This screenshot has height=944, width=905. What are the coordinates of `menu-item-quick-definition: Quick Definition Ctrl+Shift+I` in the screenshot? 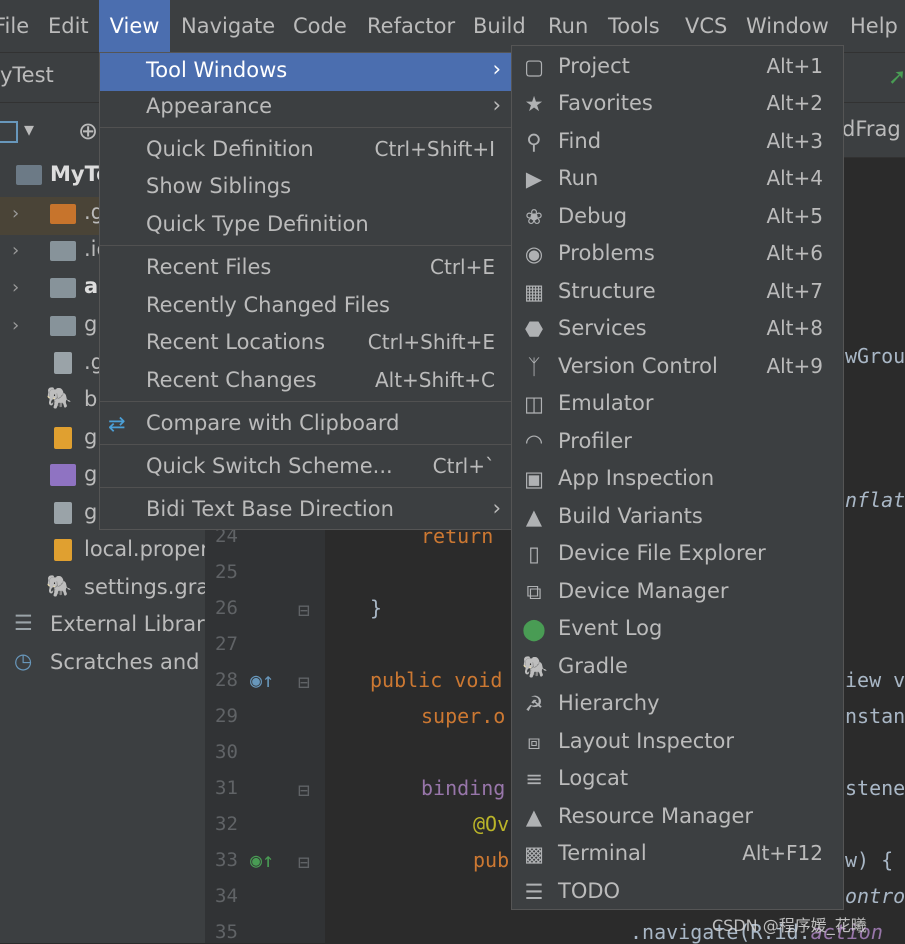 It's located at (305, 151).